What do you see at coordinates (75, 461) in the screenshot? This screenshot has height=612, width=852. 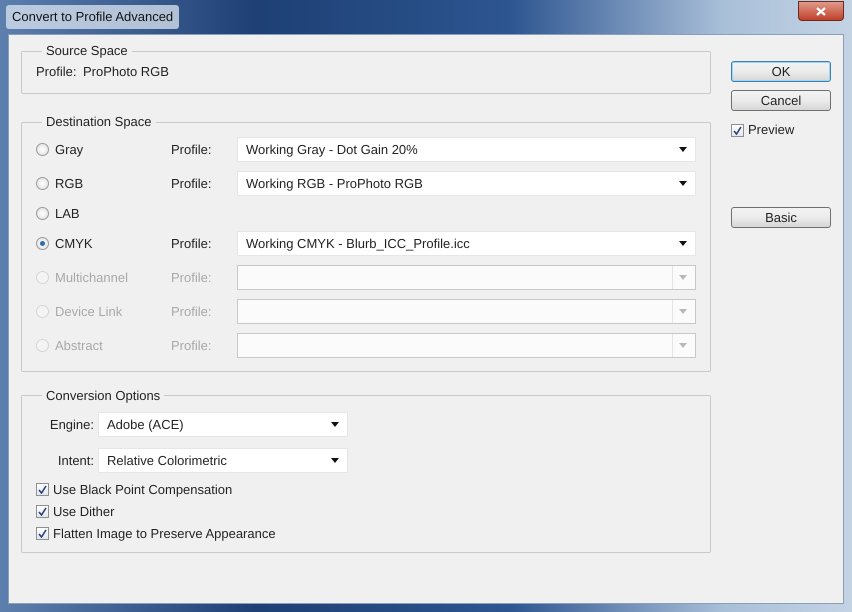 I see `field-label: Intent:` at bounding box center [75, 461].